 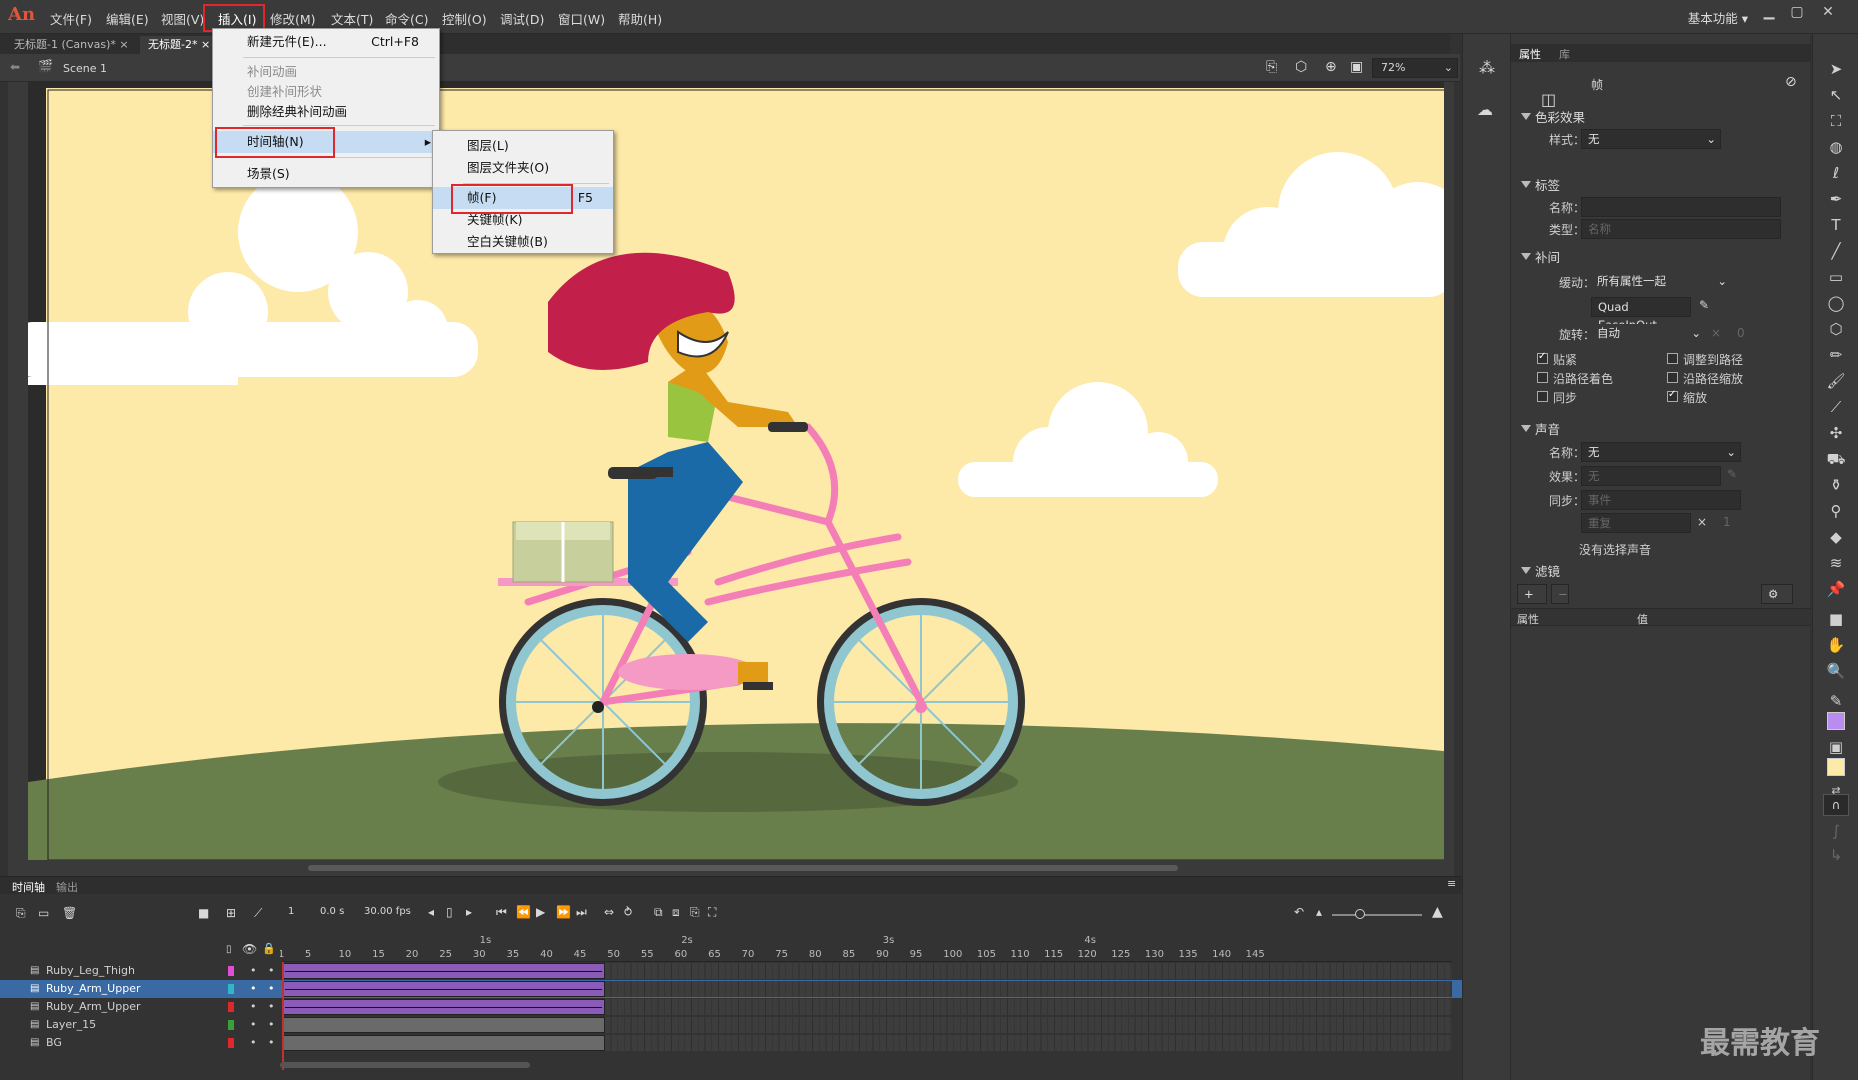 I want to click on sound-name-select: 无 ⌄, so click(x=1661, y=452).